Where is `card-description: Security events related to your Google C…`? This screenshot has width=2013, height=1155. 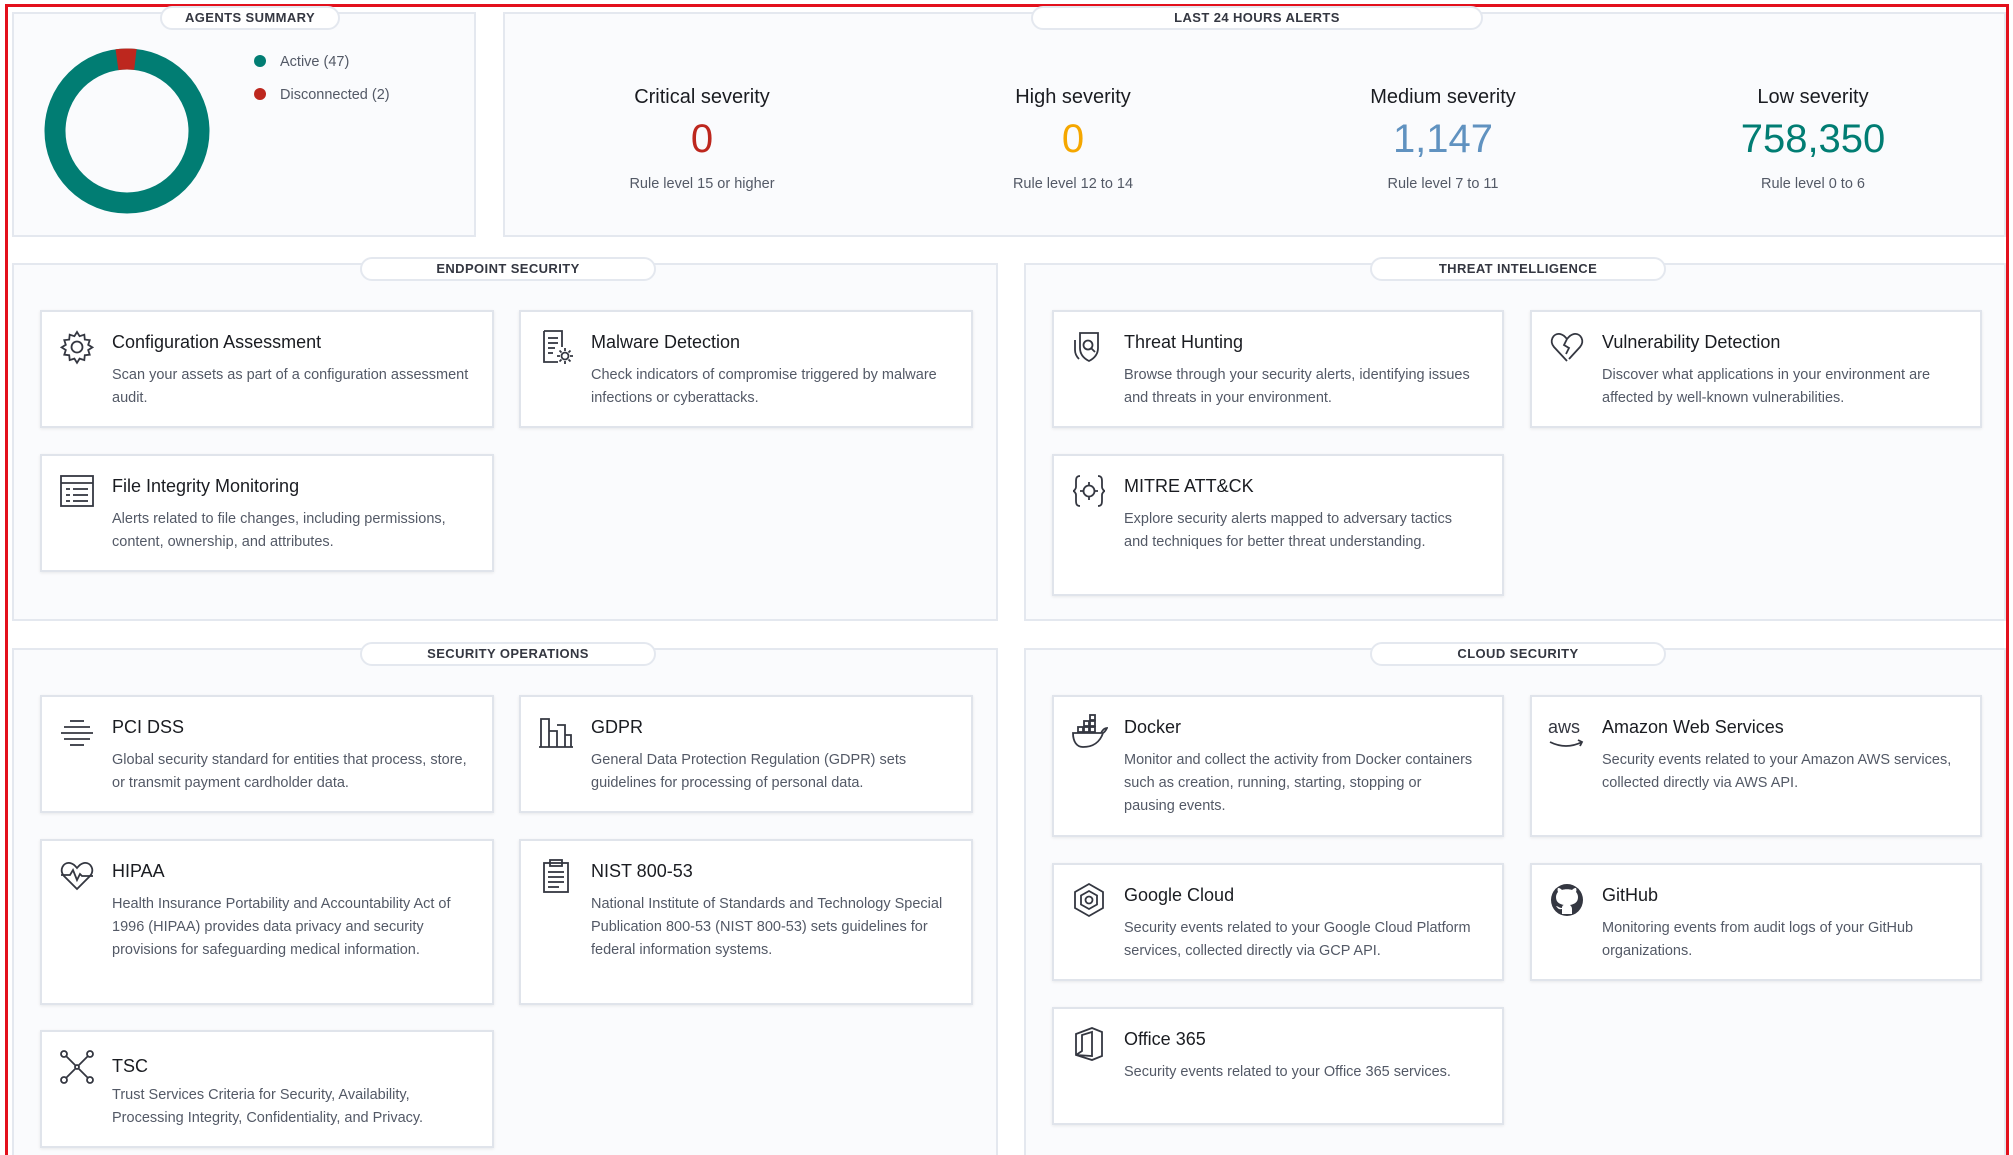
card-description: Security events related to your Google C… is located at coordinates (1297, 939).